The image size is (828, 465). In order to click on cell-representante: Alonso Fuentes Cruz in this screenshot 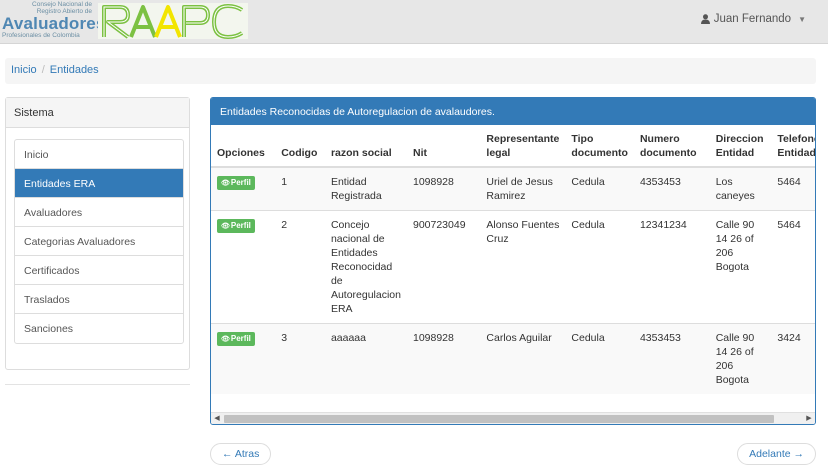, I will do `click(523, 267)`.